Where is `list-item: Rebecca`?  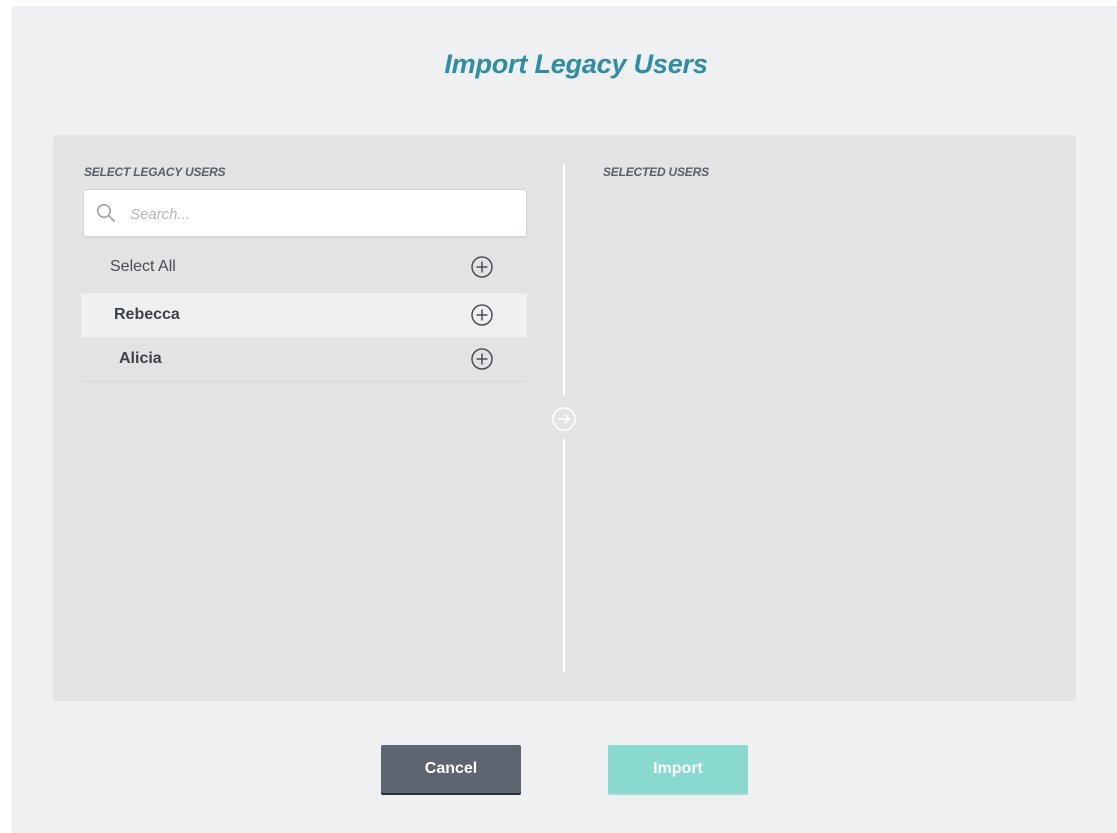 list-item: Rebecca is located at coordinates (304, 315).